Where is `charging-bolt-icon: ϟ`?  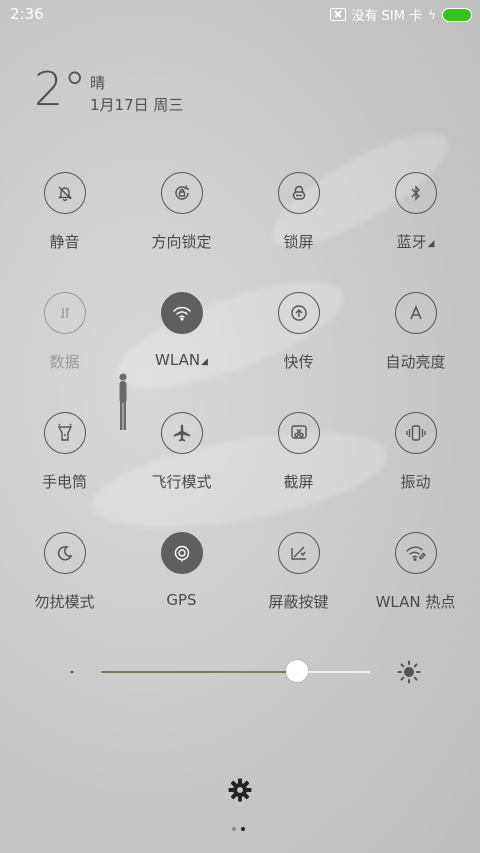
charging-bolt-icon: ϟ is located at coordinates (432, 14).